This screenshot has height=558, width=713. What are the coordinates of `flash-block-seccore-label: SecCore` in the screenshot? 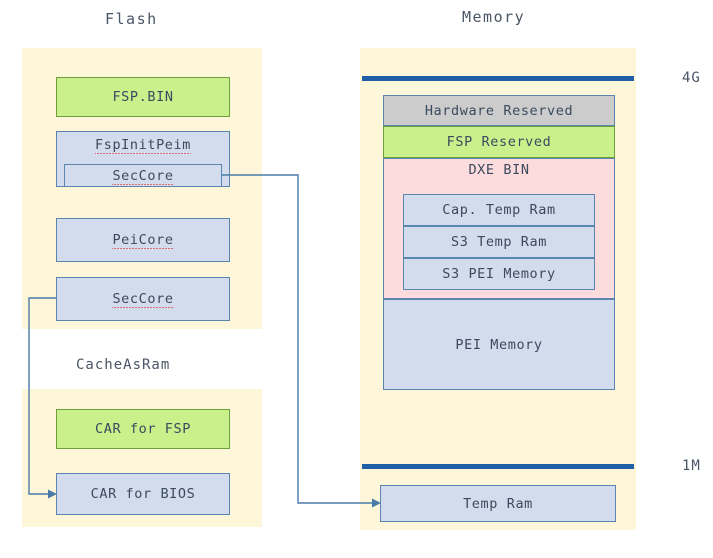 It's located at (143, 300).